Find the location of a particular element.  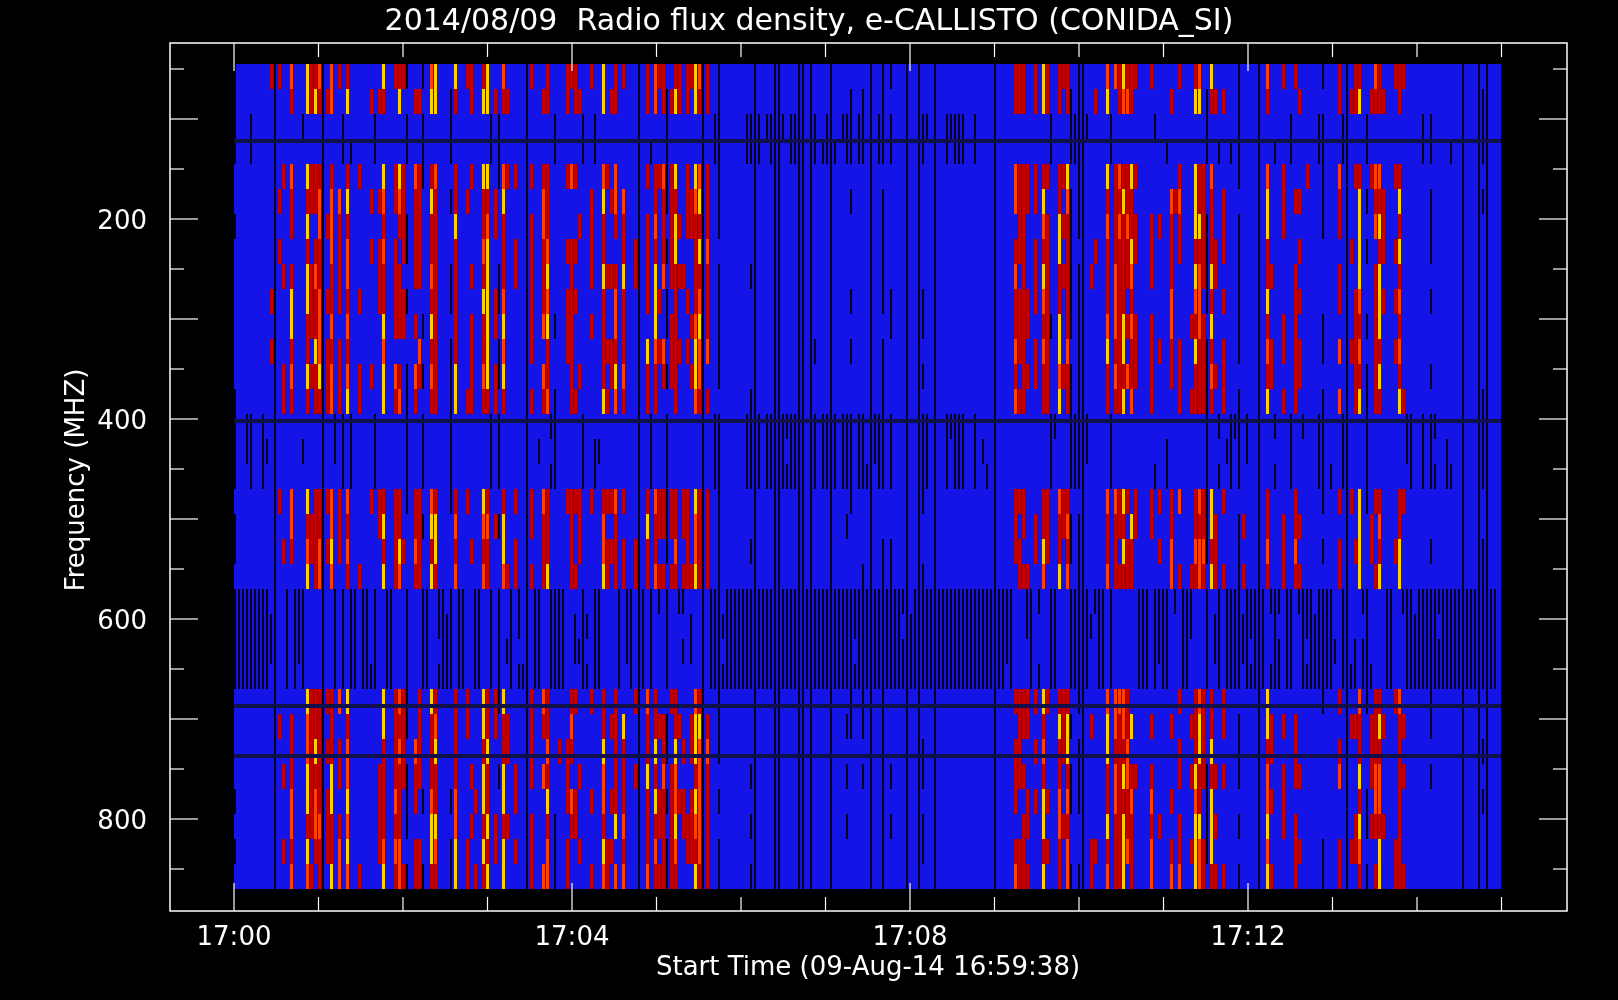

tick-label: 17:08 is located at coordinates (910, 936).